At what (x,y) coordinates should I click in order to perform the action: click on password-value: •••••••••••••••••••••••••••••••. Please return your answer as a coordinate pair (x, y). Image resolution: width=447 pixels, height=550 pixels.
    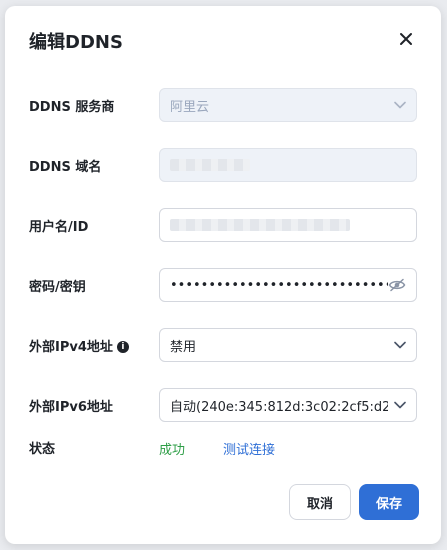
    Looking at the image, I should click on (279, 285).